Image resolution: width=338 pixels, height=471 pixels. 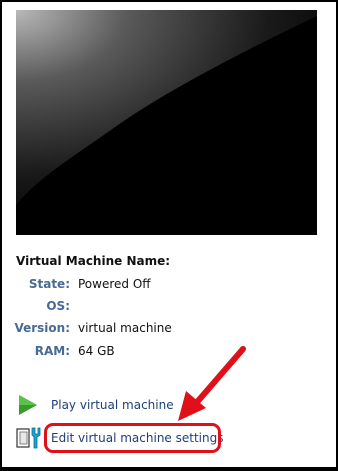 I want to click on play-vm-label: Play virtual machine, so click(x=112, y=405).